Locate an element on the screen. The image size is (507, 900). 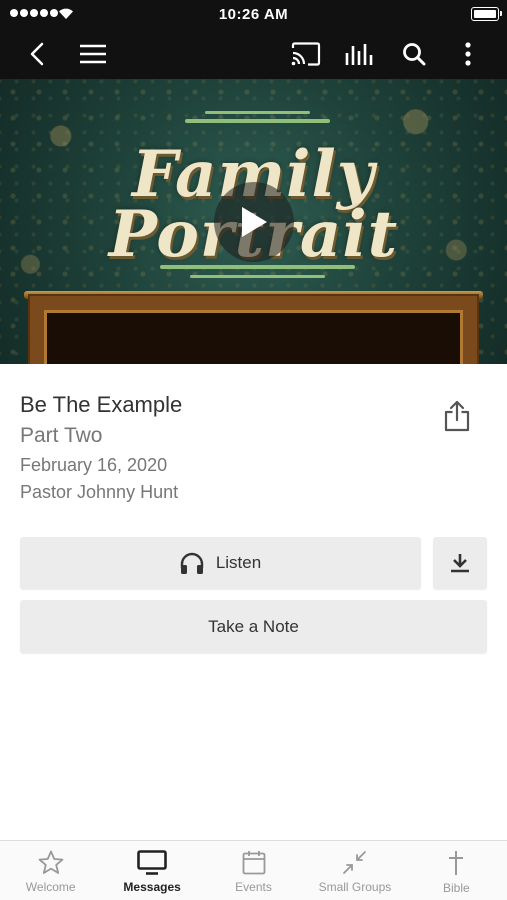
status-time: 10:26 AM is located at coordinates (253, 14).